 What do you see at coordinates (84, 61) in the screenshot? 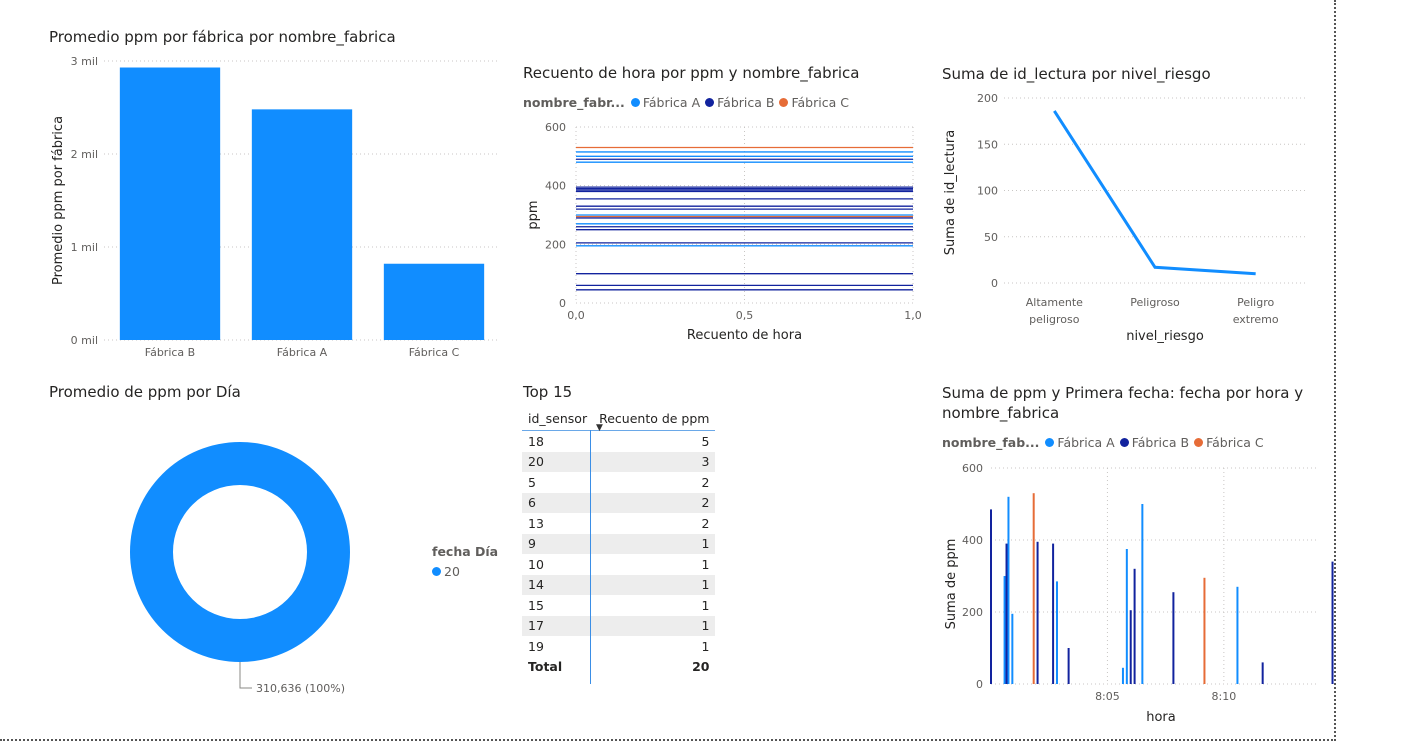
I see `y-tick-label: 3 mil` at bounding box center [84, 61].